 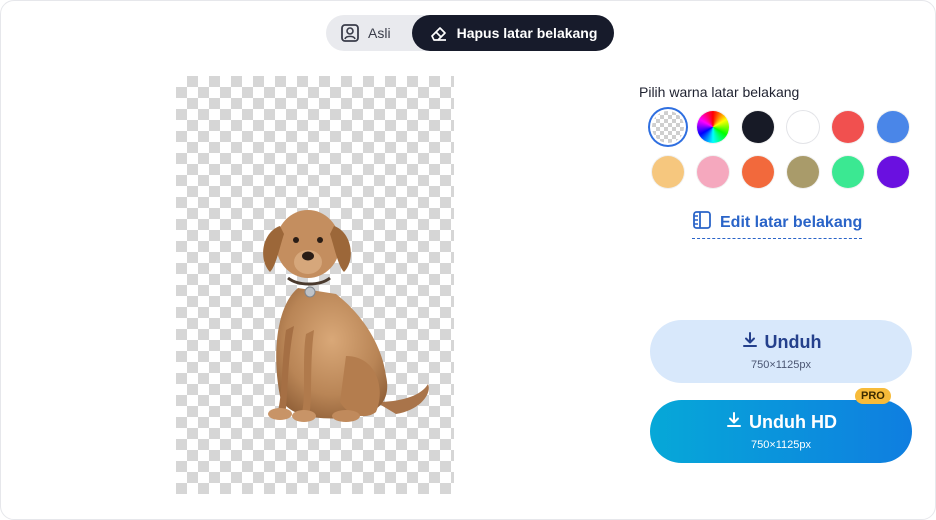 I want to click on portrait-icon, so click(x=350, y=33).